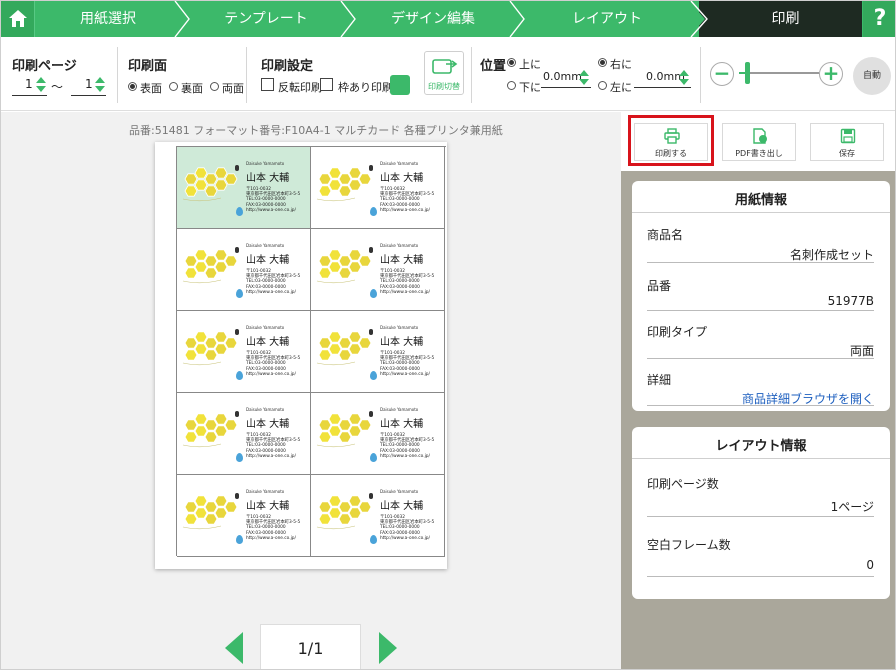  What do you see at coordinates (388, 648) in the screenshot?
I see `next-page-button` at bounding box center [388, 648].